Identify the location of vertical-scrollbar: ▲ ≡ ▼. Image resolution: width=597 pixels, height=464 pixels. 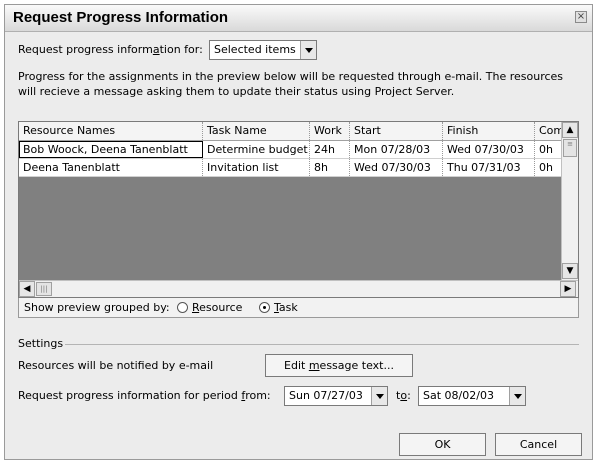
(569, 201).